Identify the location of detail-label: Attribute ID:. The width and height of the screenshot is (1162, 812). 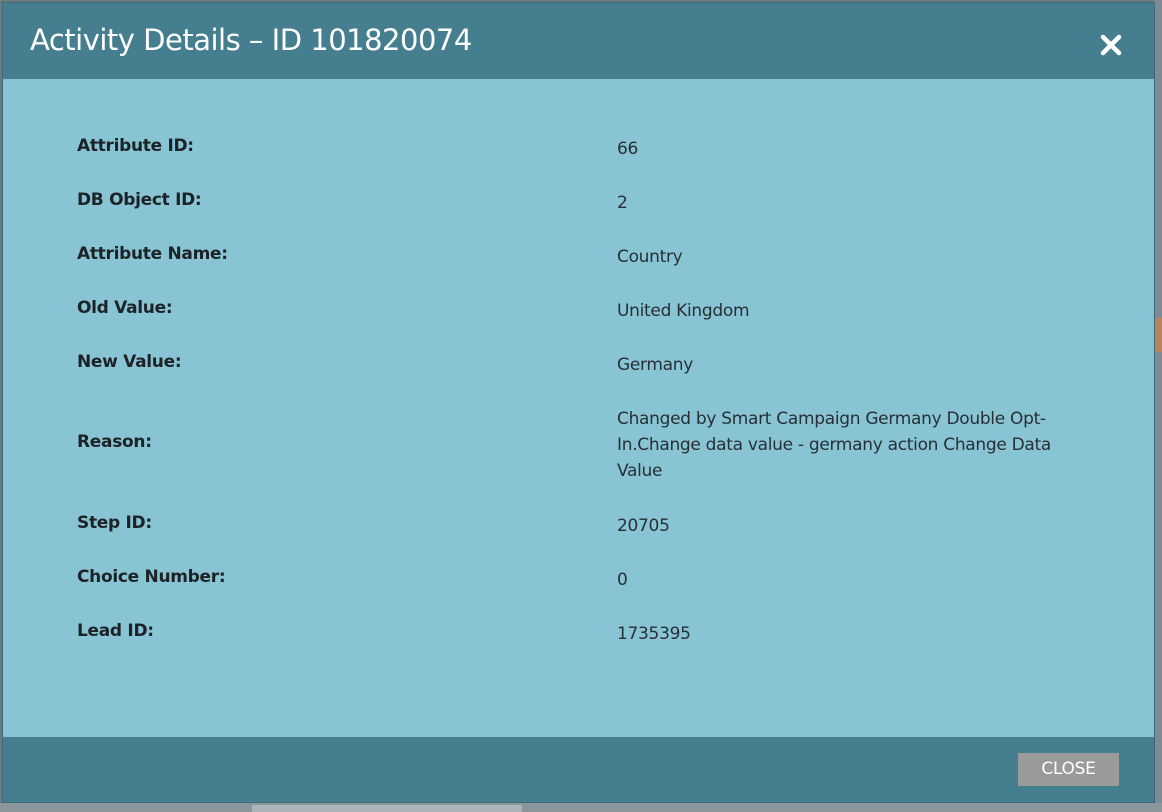
(135, 146).